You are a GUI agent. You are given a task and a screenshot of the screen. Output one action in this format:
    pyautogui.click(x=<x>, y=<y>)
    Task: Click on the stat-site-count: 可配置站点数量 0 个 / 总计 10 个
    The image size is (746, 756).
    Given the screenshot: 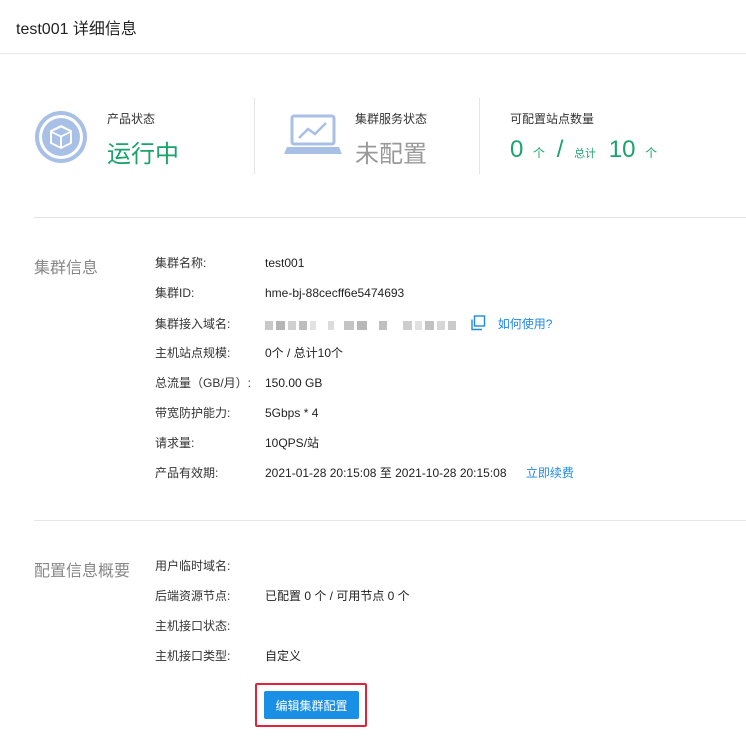 What is the action you would take?
    pyautogui.click(x=625, y=136)
    